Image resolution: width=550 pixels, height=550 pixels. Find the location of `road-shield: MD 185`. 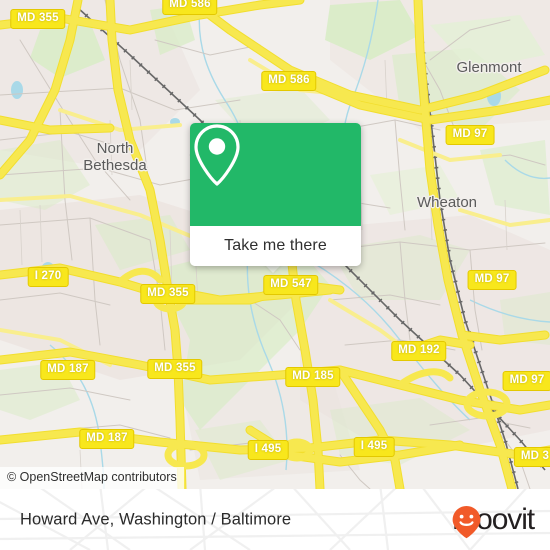

road-shield: MD 185 is located at coordinates (313, 377).